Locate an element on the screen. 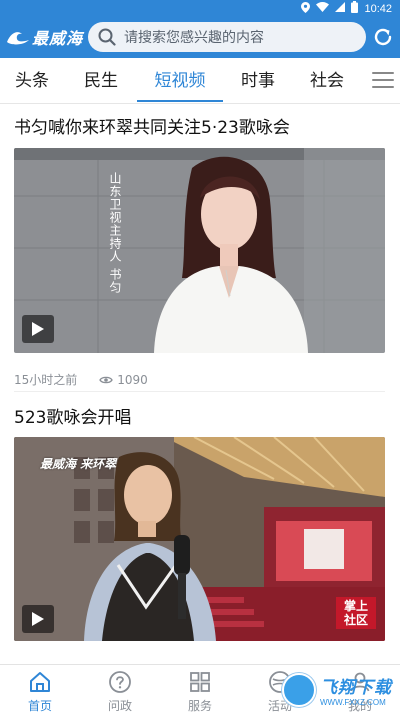 Image resolution: width=400 pixels, height=714 pixels. search-placeholder: 请搜索您感兴趣的内容 is located at coordinates (194, 38).